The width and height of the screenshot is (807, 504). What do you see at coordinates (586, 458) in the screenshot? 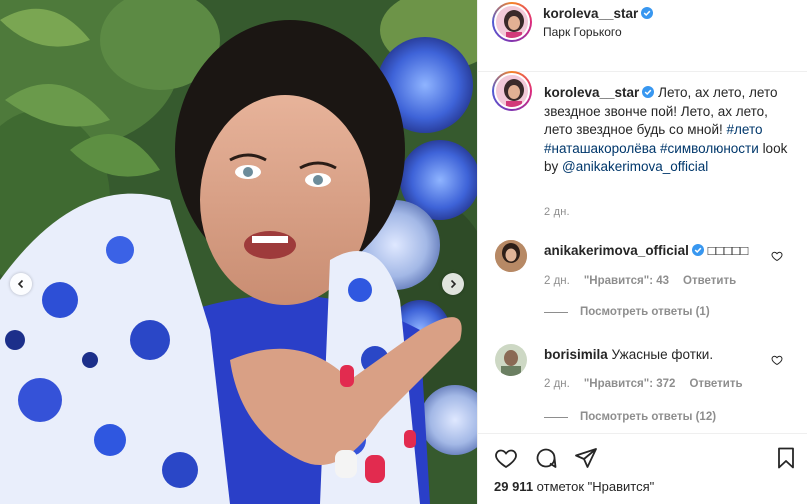
I see `share-icon` at bounding box center [586, 458].